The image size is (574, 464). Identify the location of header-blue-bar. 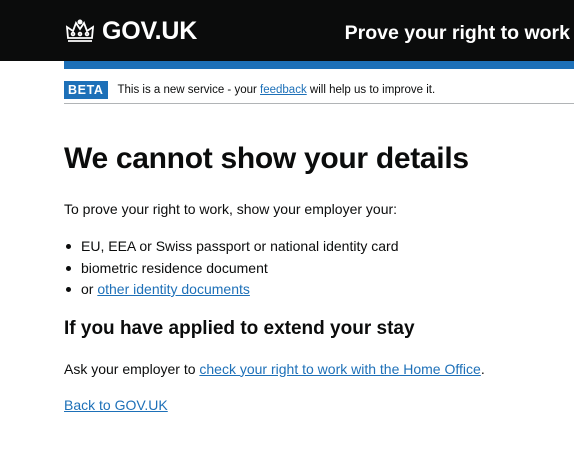
(319, 65).